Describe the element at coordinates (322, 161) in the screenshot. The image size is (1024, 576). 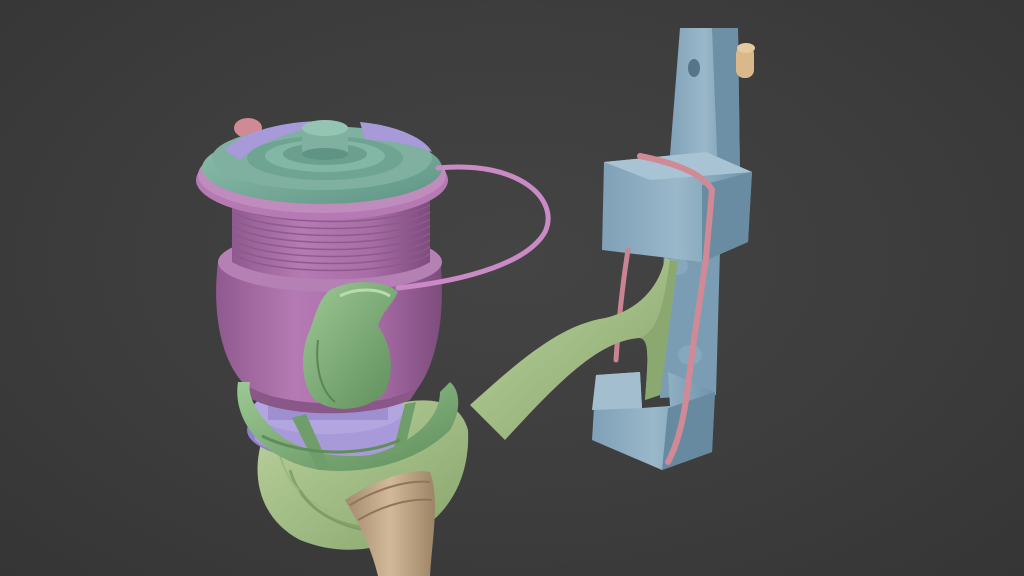
I see `spool-cap` at that location.